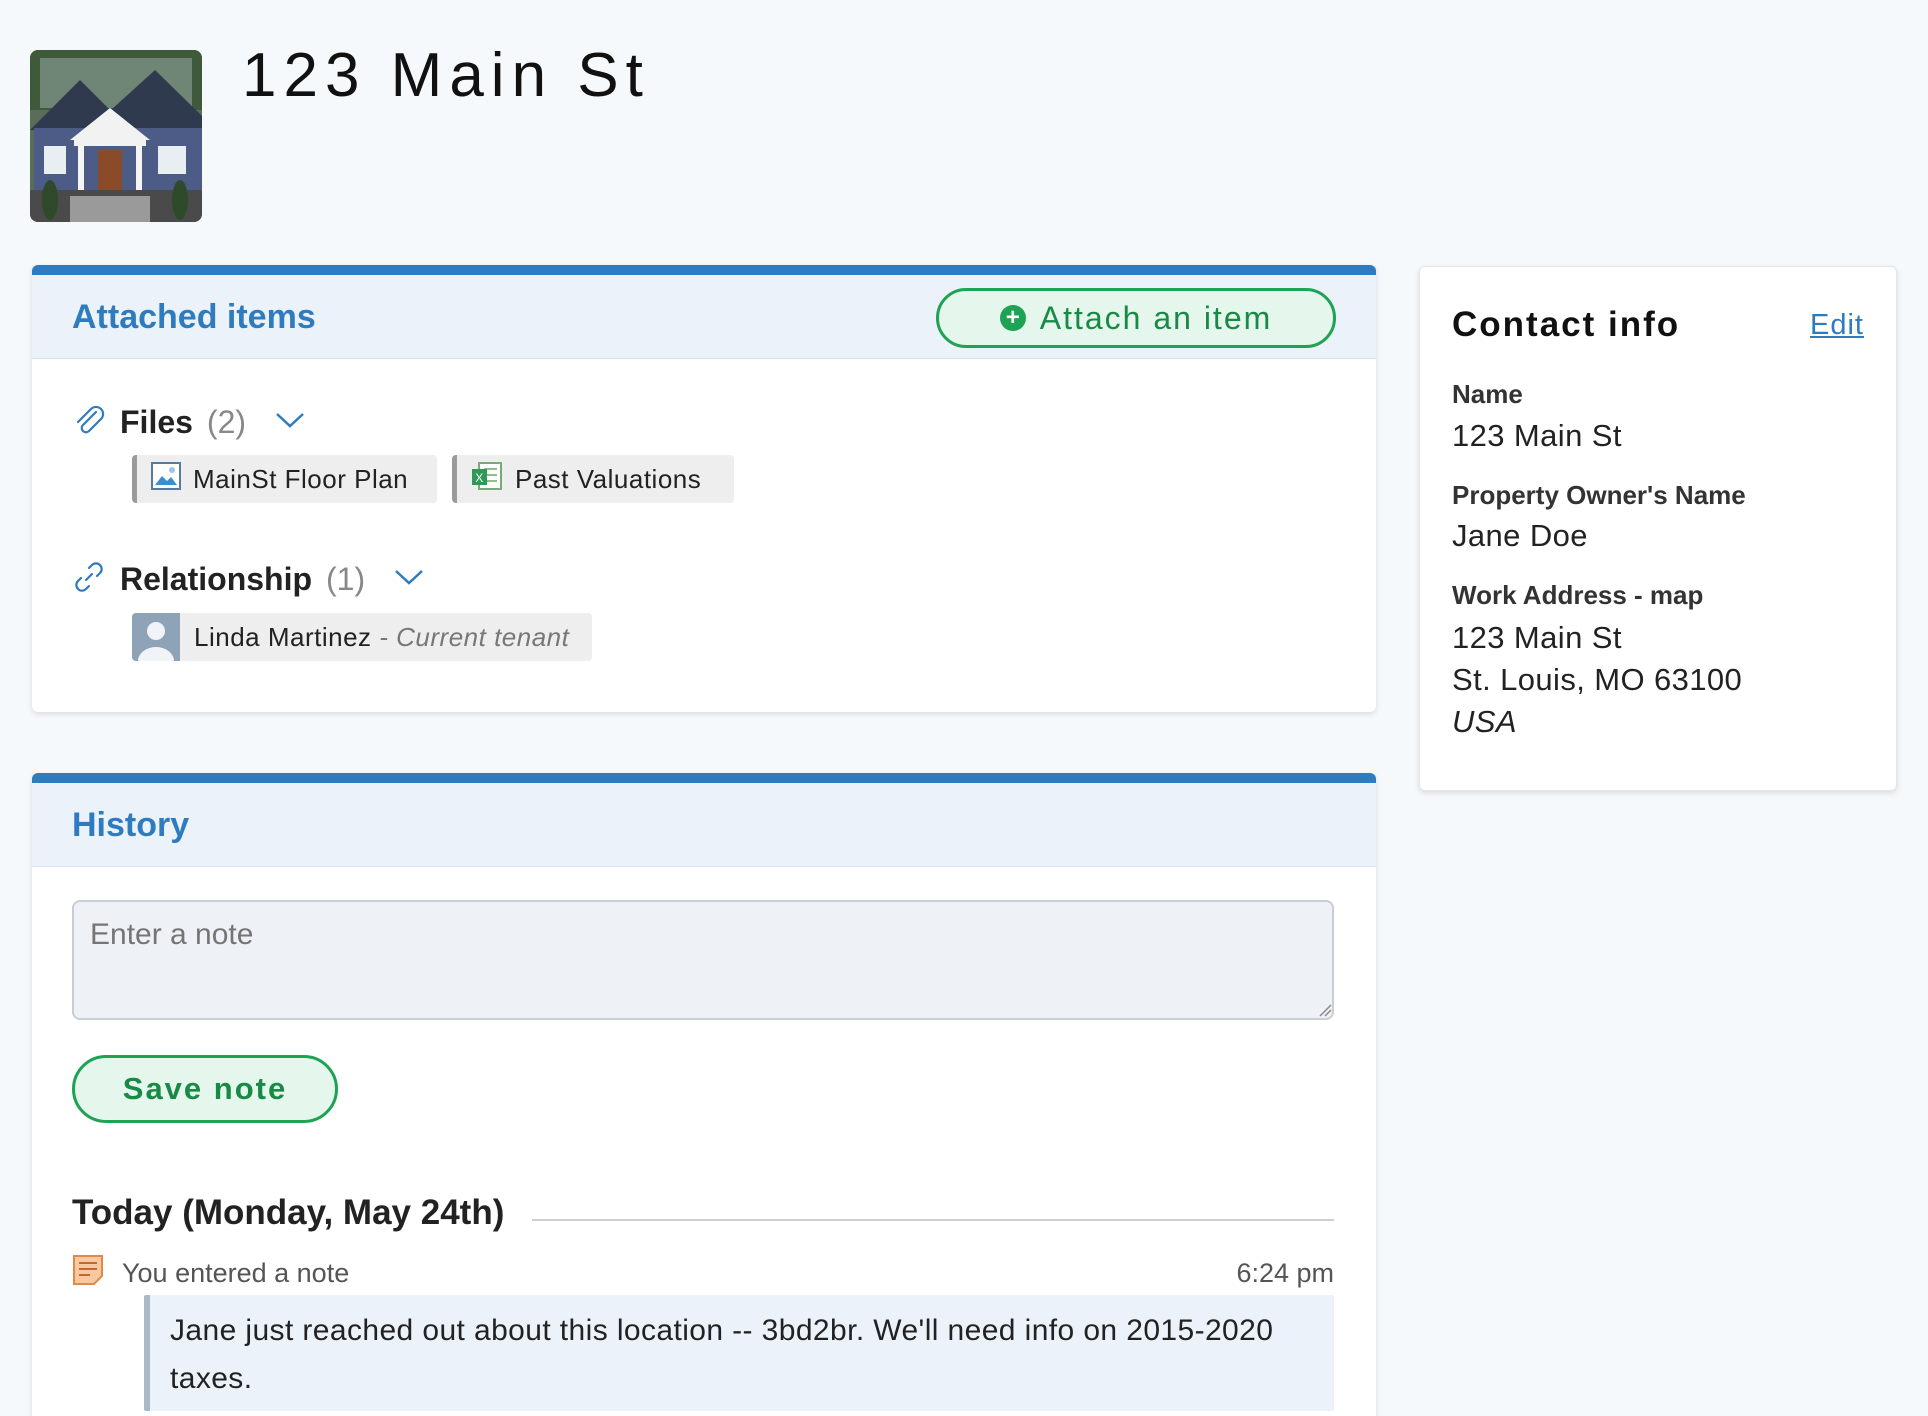 The width and height of the screenshot is (1928, 1416). I want to click on files-section-header: Files (2), so click(189, 422).